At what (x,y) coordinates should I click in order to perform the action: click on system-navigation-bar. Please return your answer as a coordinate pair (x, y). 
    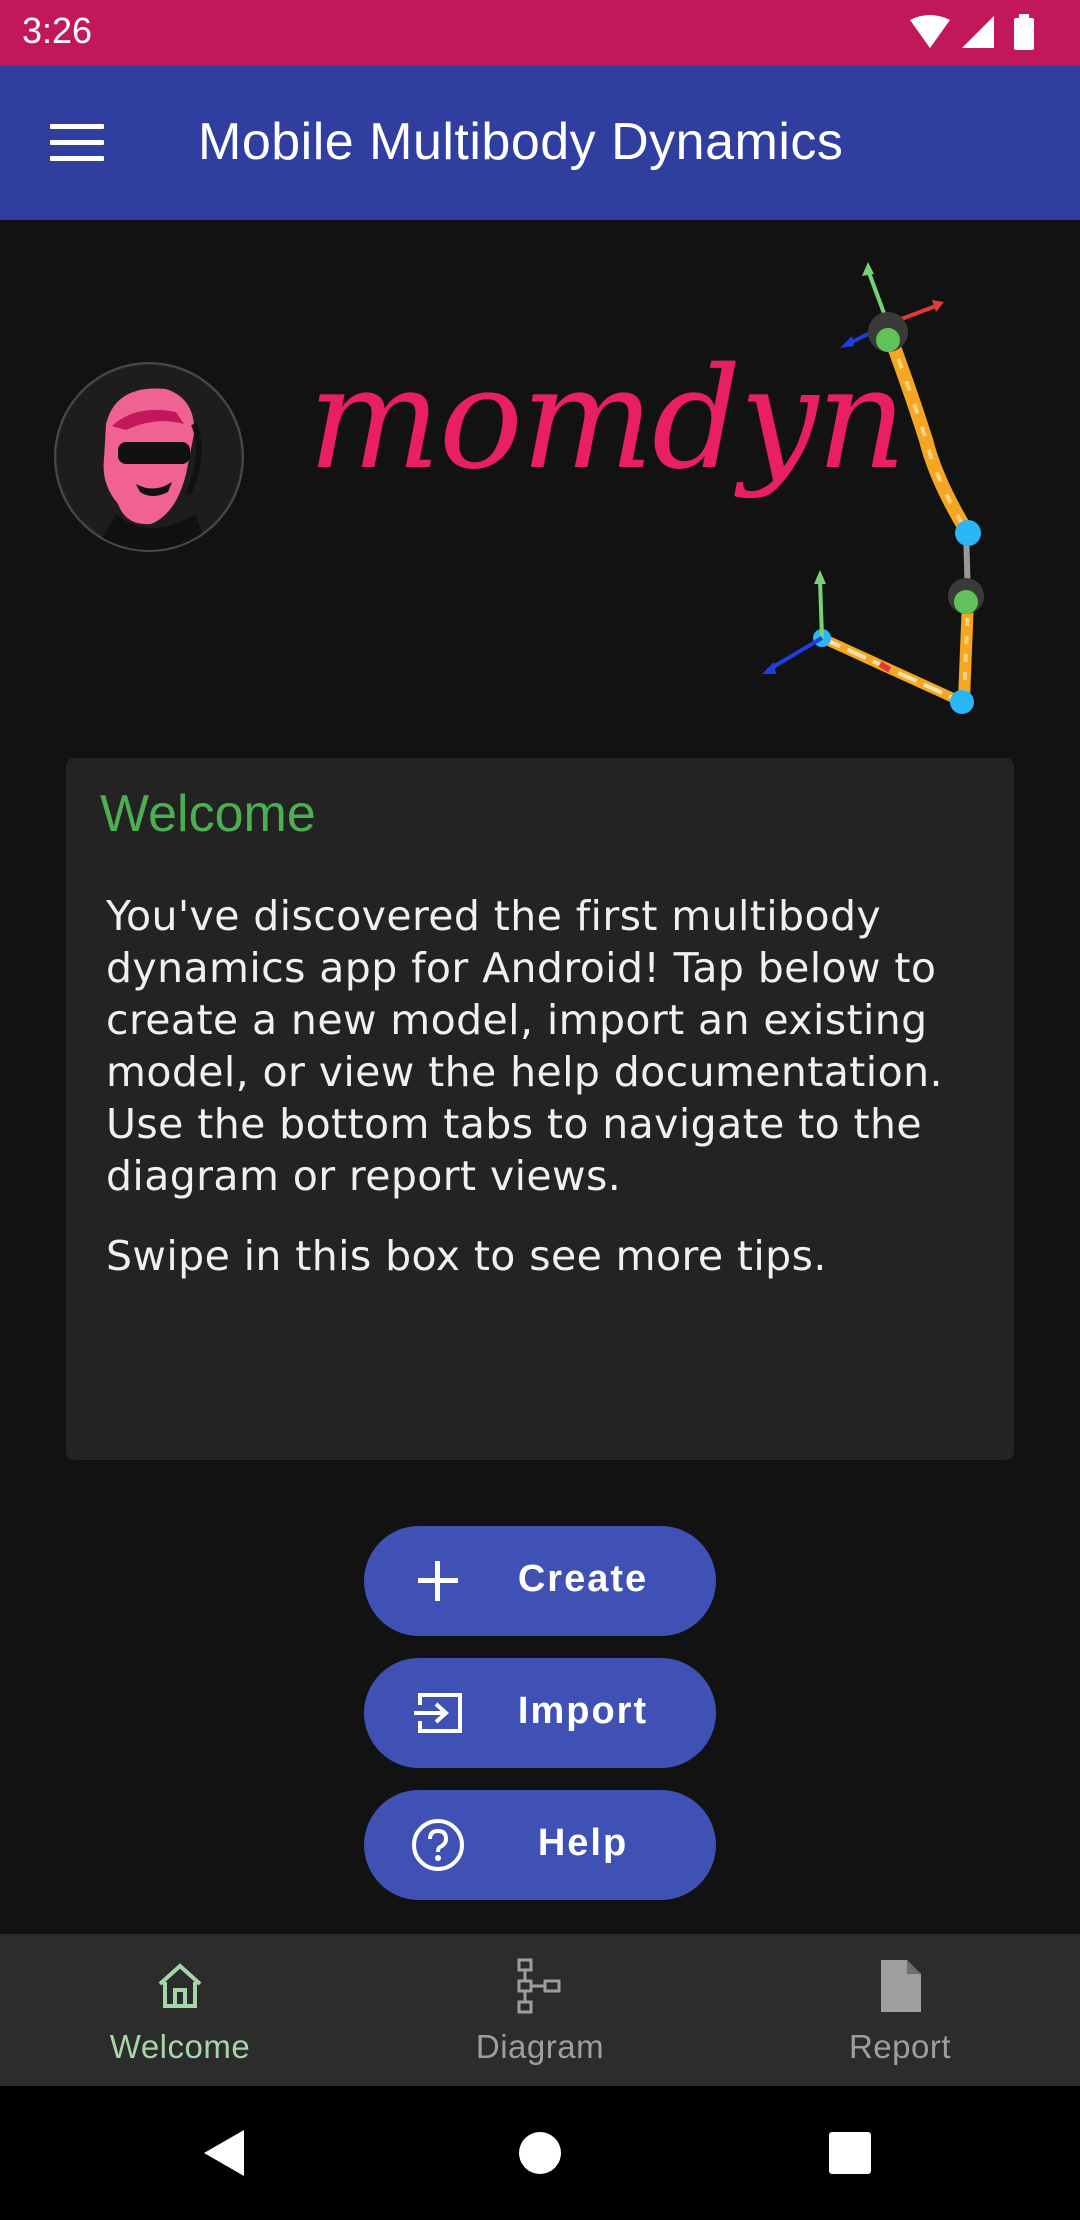
    Looking at the image, I should click on (540, 2153).